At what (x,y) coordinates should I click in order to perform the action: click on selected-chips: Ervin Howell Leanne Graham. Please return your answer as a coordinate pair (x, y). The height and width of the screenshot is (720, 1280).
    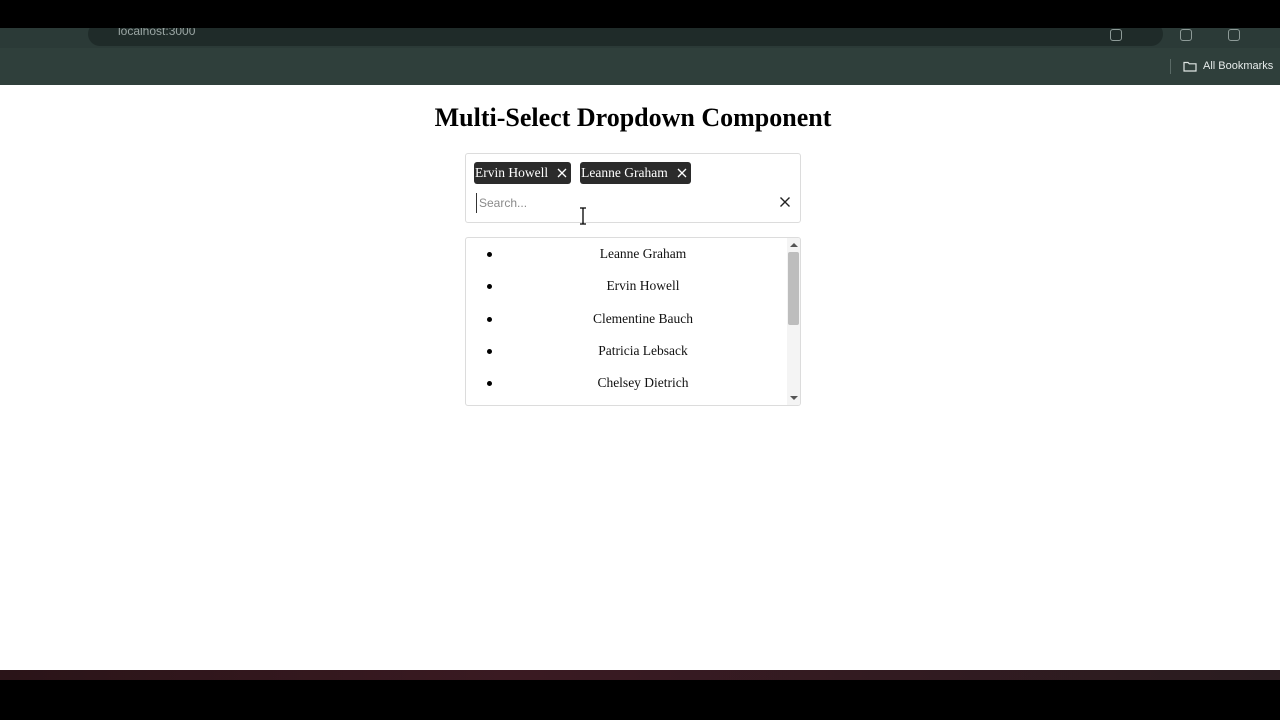
    Looking at the image, I should click on (582, 173).